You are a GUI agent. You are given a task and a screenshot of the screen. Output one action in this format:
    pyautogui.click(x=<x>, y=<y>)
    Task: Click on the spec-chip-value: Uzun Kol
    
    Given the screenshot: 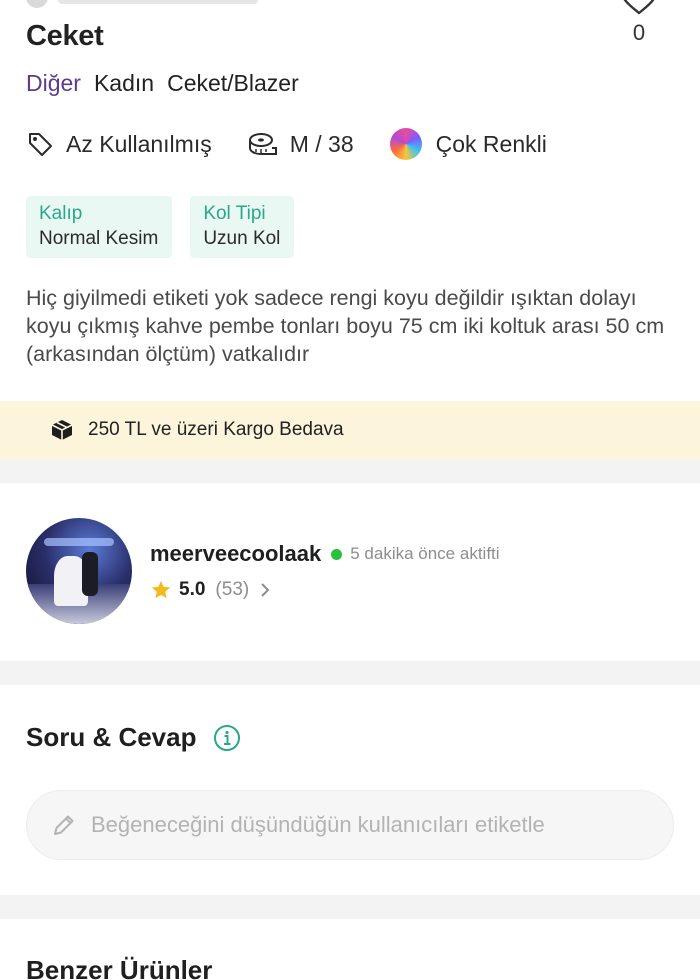 What is the action you would take?
    pyautogui.click(x=242, y=238)
    